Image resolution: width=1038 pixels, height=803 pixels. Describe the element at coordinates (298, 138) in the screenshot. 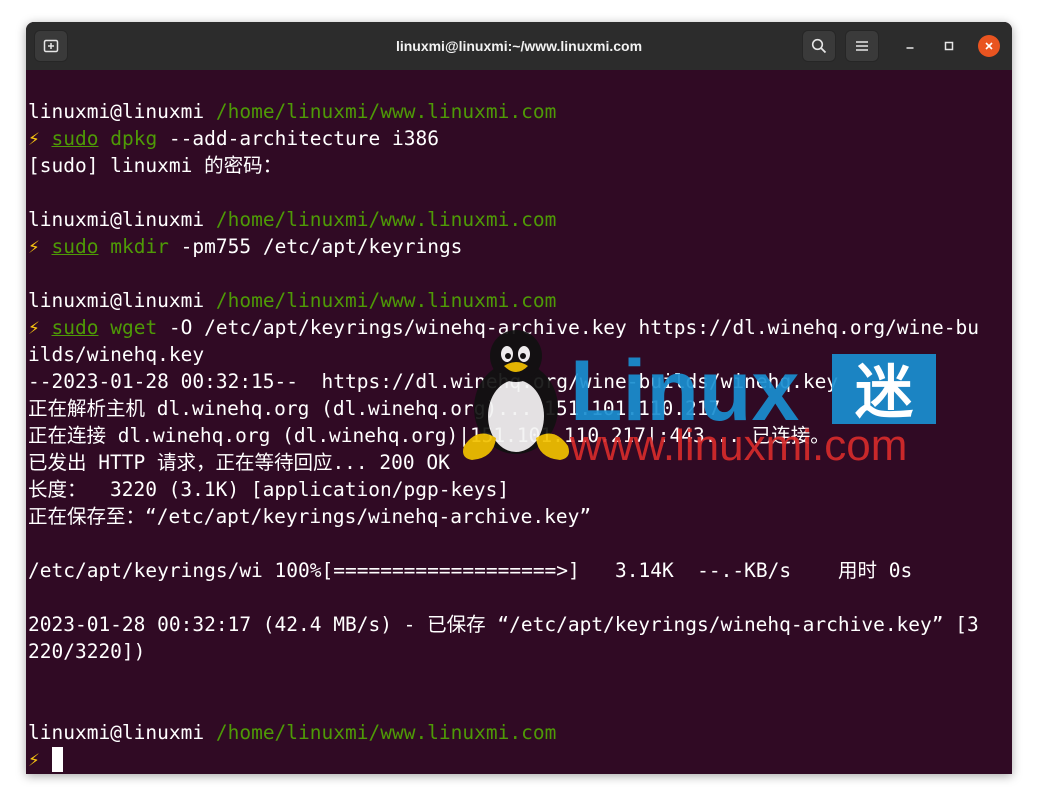

I see `command-args: --add-architecture i386` at that location.